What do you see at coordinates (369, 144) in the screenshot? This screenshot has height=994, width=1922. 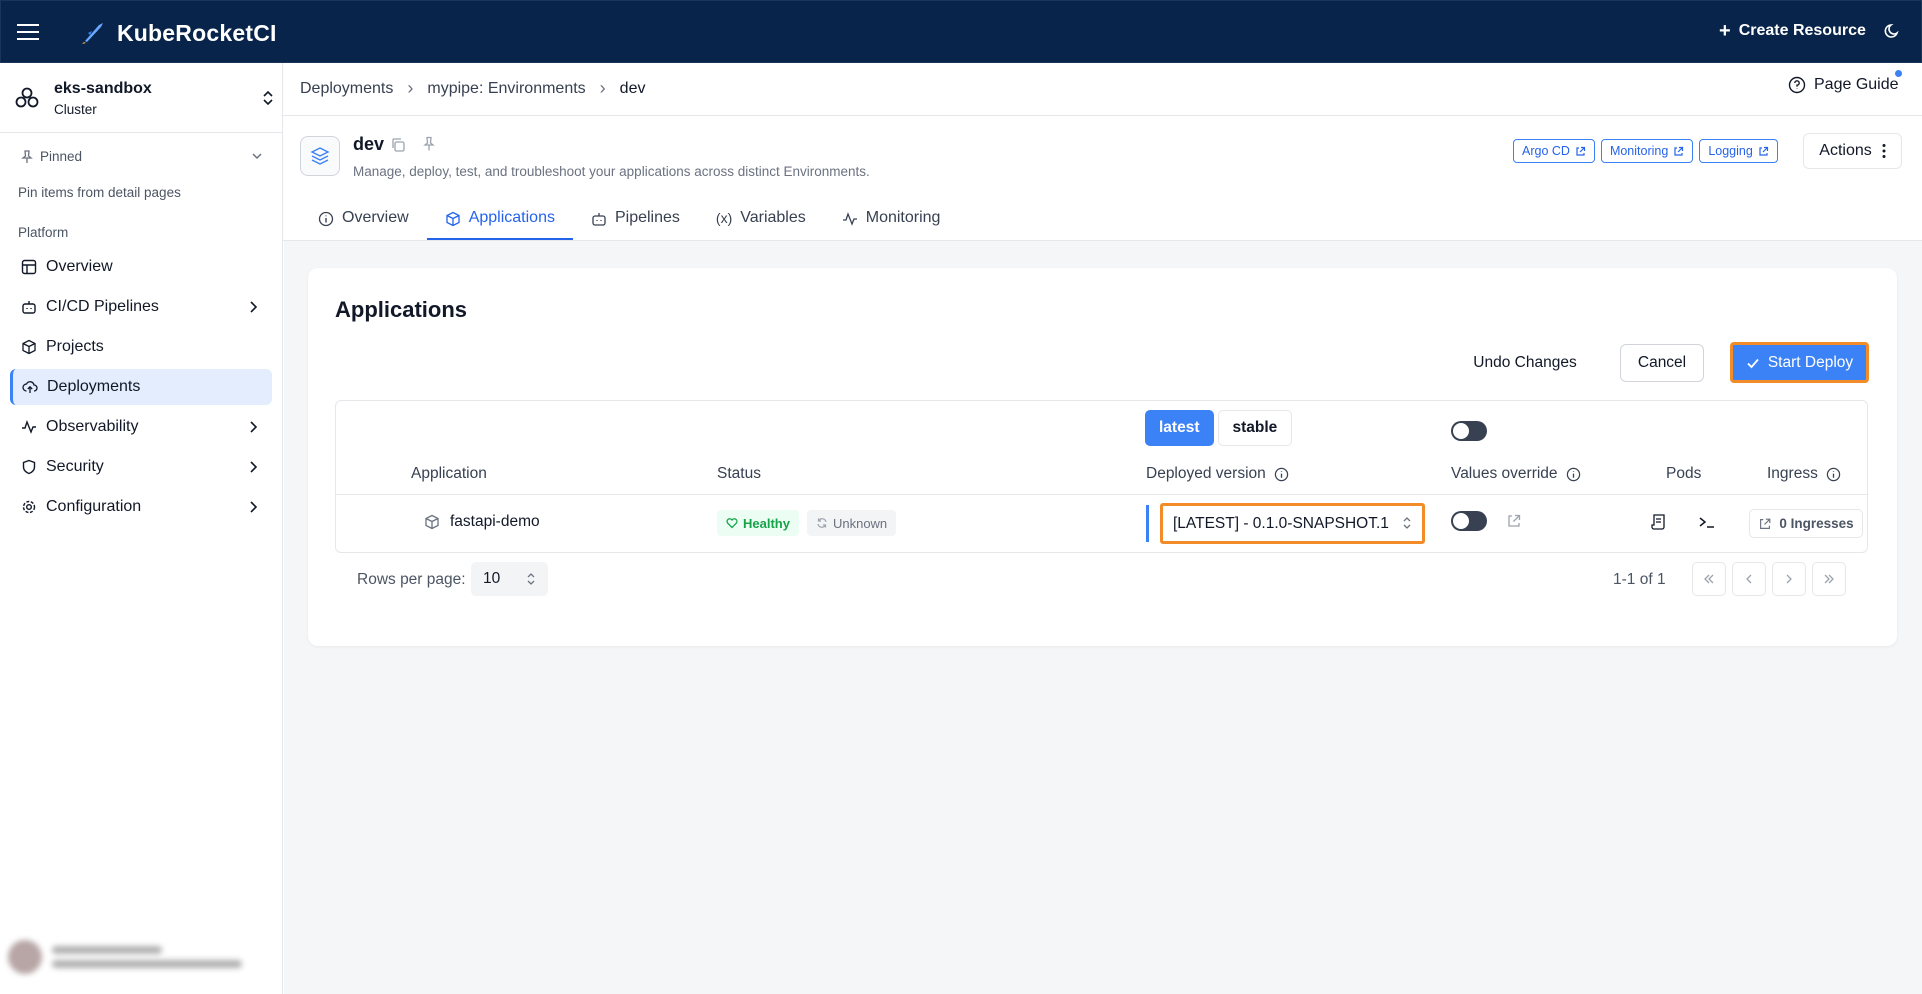 I see `page-title: dev` at bounding box center [369, 144].